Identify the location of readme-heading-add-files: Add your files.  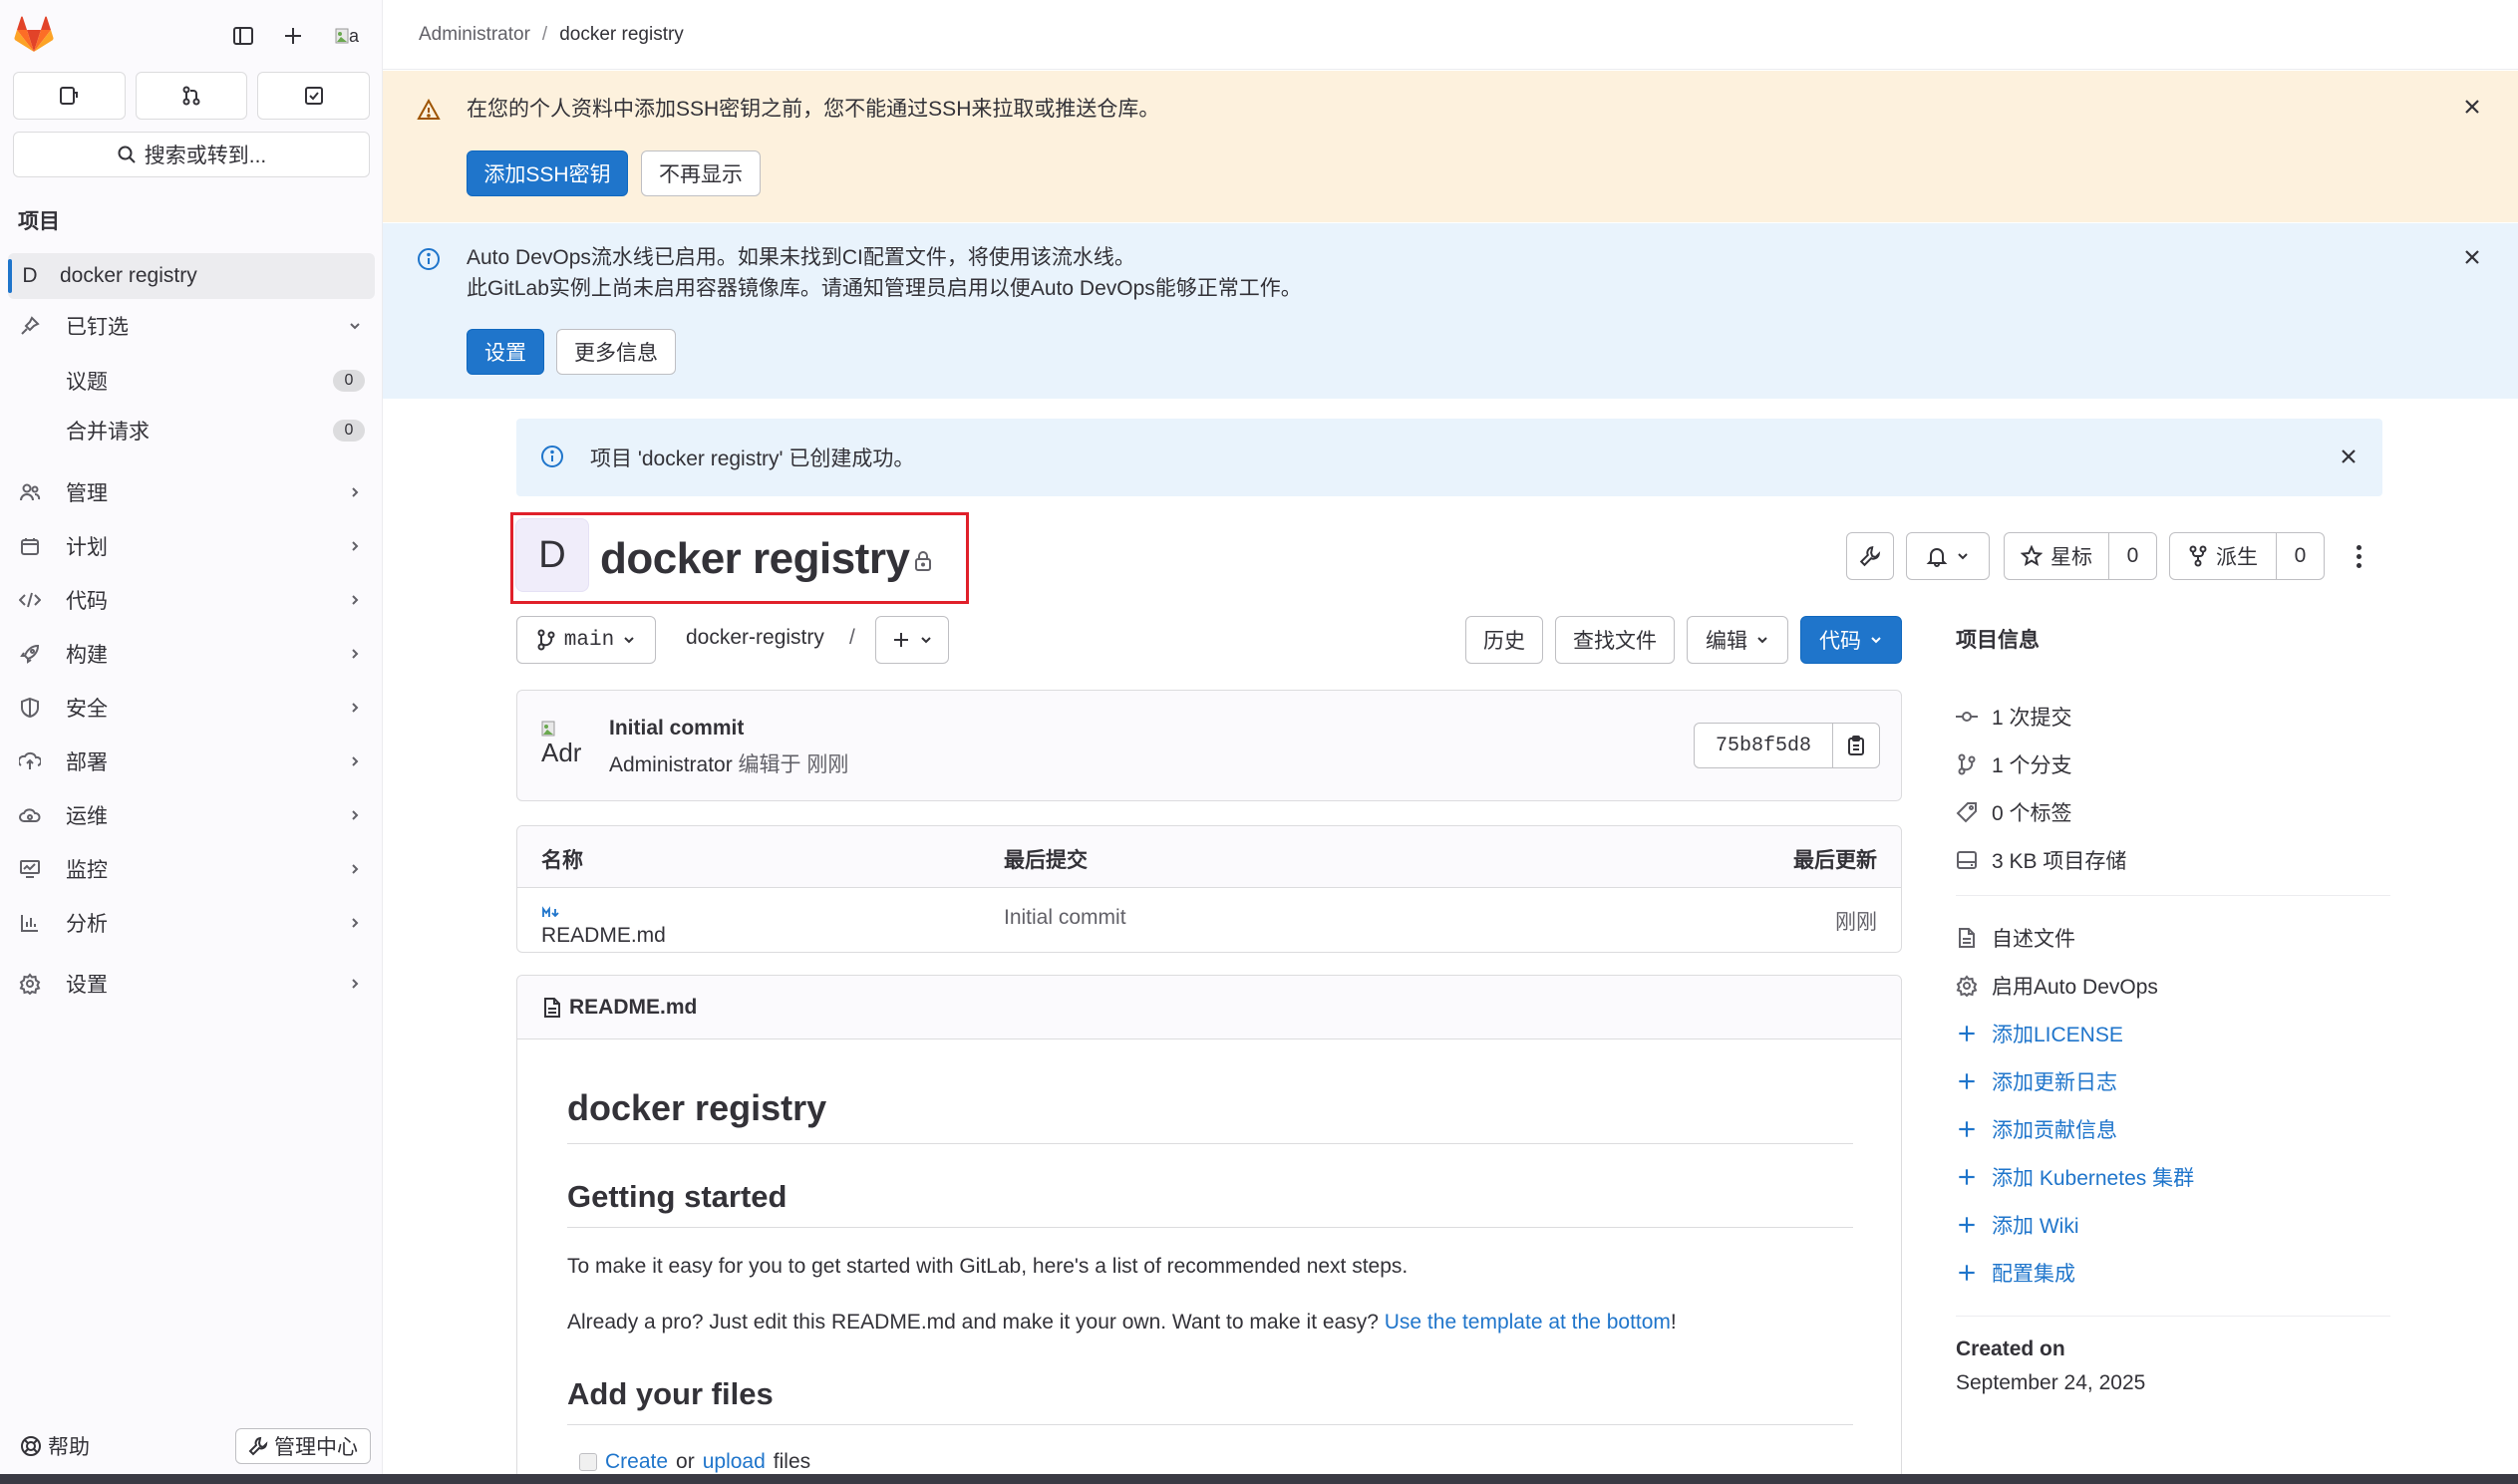
(1210, 1400).